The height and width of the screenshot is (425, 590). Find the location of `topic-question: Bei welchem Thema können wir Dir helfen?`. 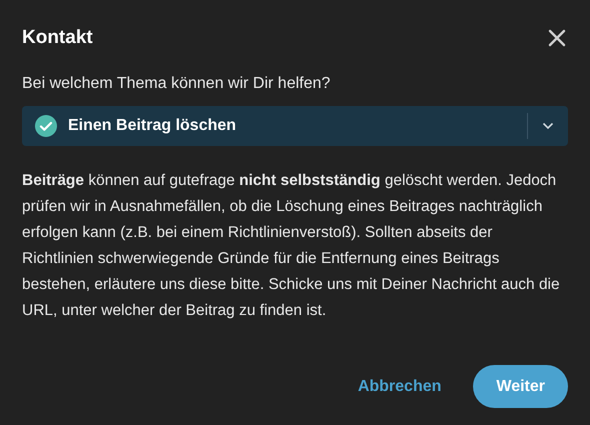

topic-question: Bei welchem Thema können wir Dir helfen? is located at coordinates (177, 84).